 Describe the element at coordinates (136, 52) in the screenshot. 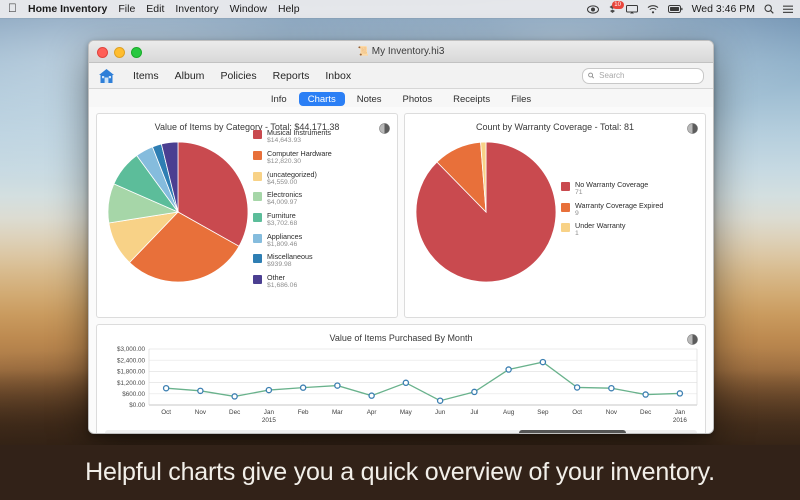

I see `zoom-button` at that location.